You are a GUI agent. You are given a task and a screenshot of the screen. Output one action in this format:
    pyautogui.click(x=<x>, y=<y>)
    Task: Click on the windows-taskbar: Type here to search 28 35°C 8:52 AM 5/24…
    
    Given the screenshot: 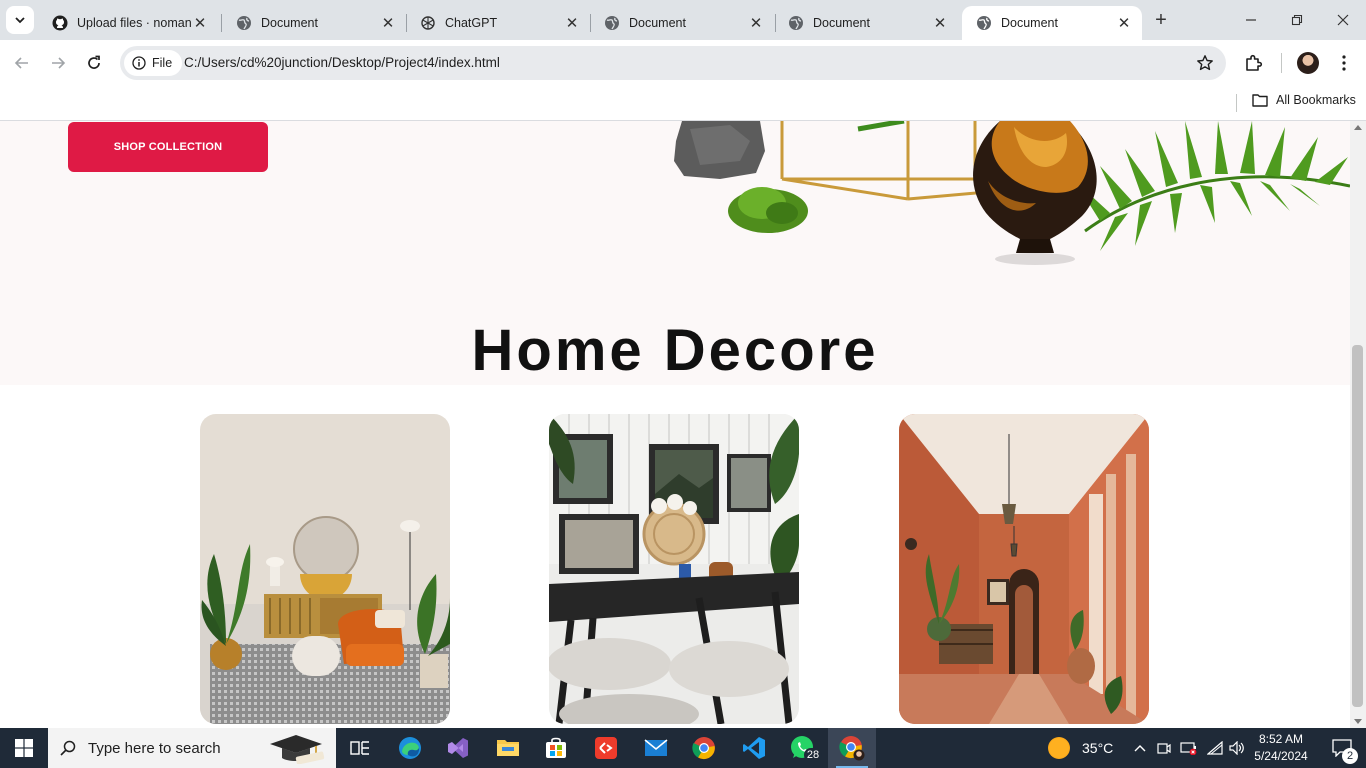 What is the action you would take?
    pyautogui.click(x=683, y=748)
    